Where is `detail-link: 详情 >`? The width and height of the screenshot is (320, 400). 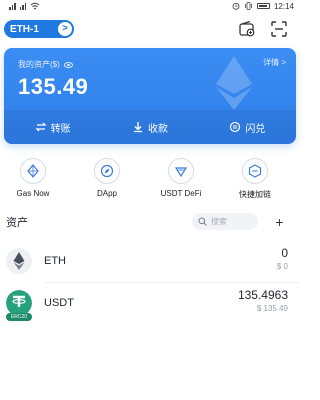 detail-link: 详情 > is located at coordinates (274, 62).